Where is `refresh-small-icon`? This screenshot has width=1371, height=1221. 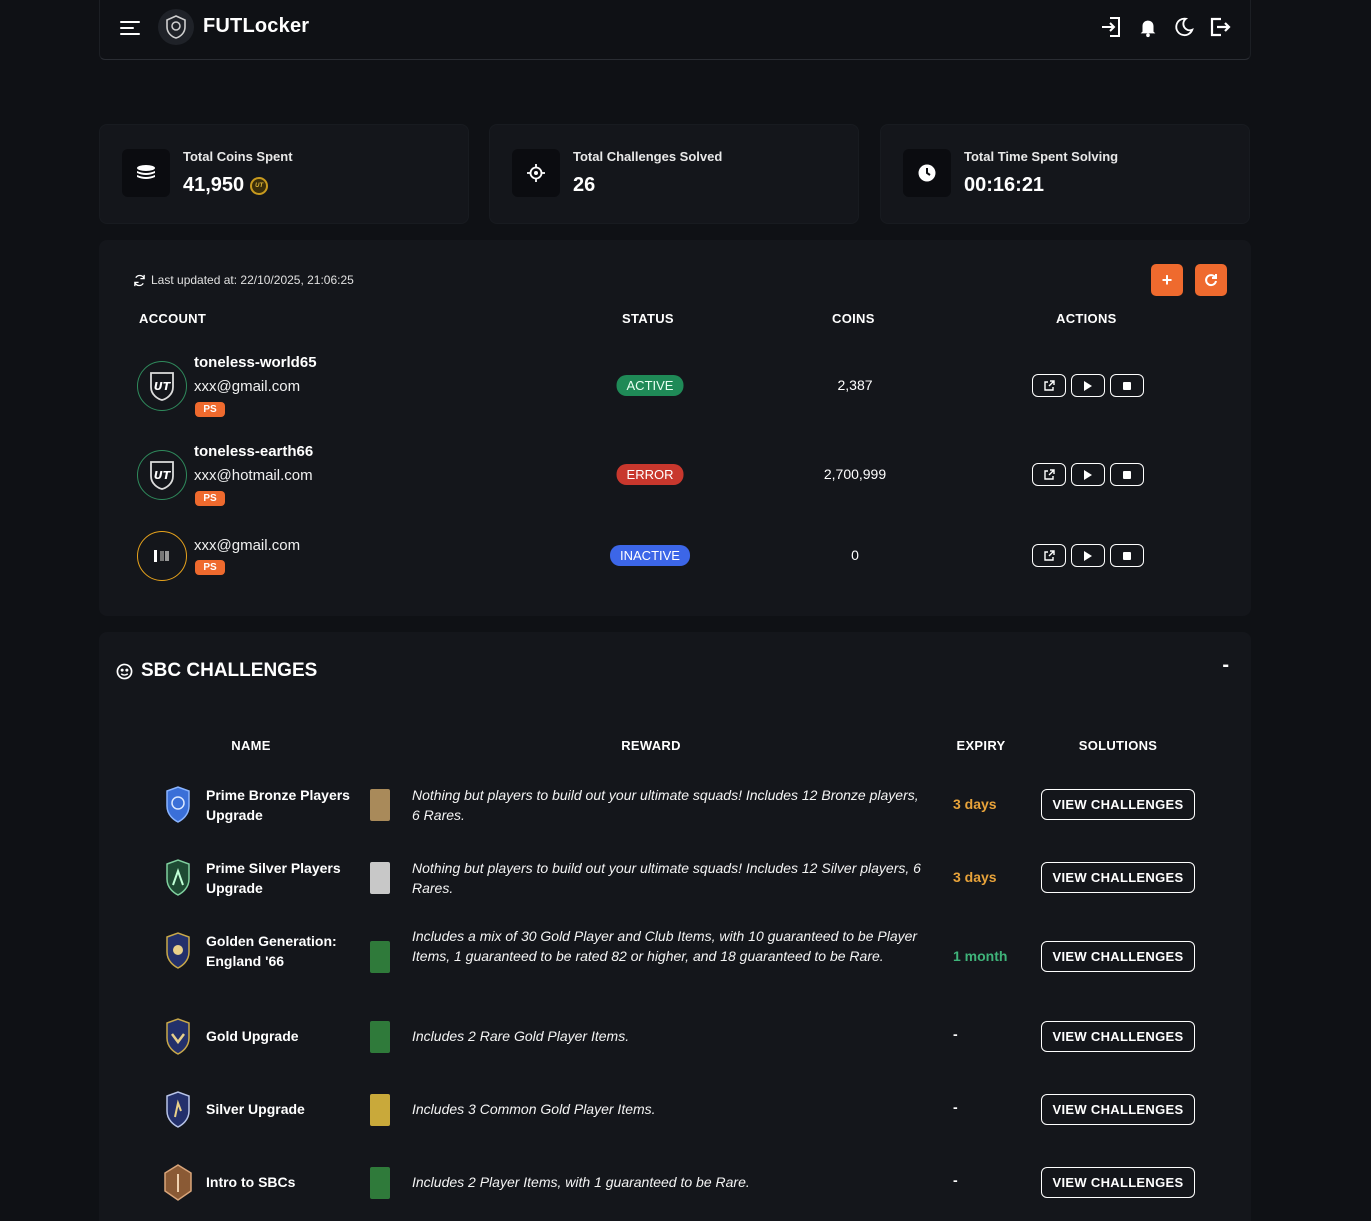 refresh-small-icon is located at coordinates (139, 280).